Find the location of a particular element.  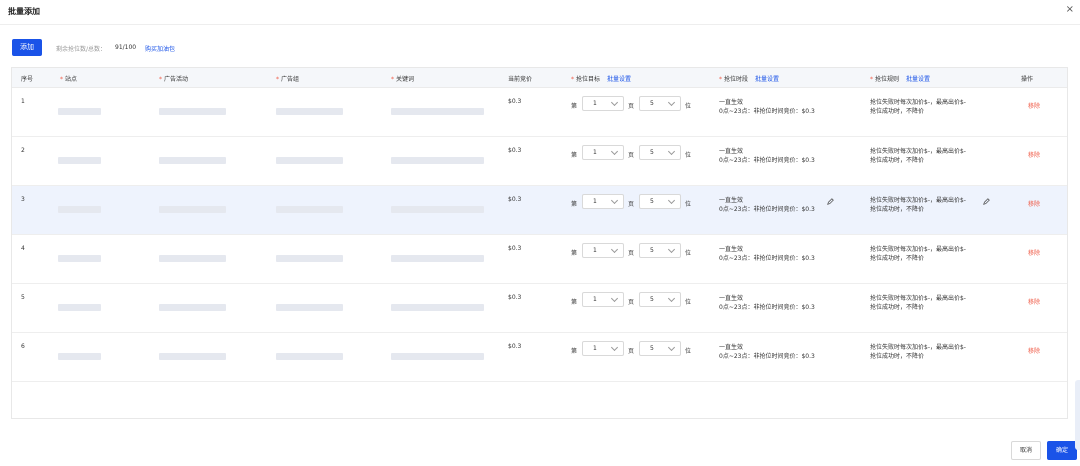

period-batch-link: 批量设置 is located at coordinates (767, 79).